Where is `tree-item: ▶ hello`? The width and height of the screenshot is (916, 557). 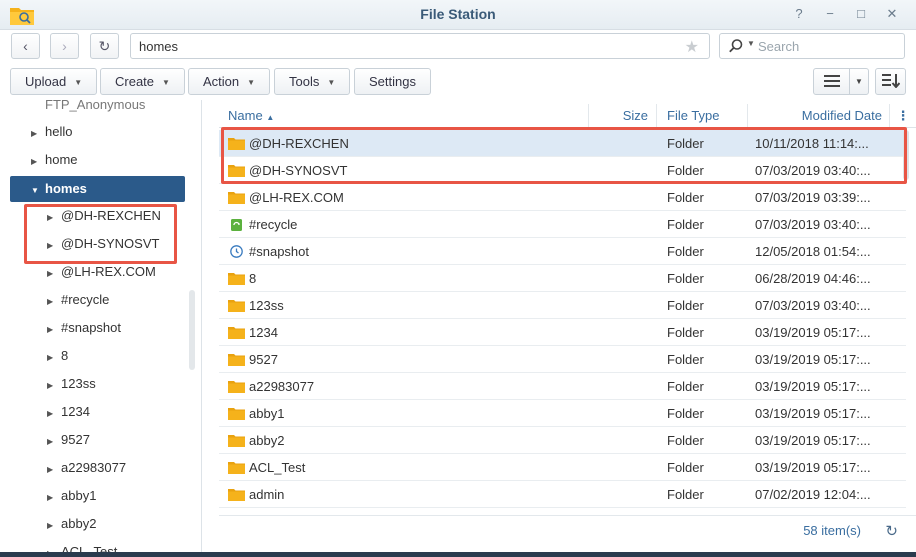
tree-item: ▶ hello is located at coordinates (51, 132).